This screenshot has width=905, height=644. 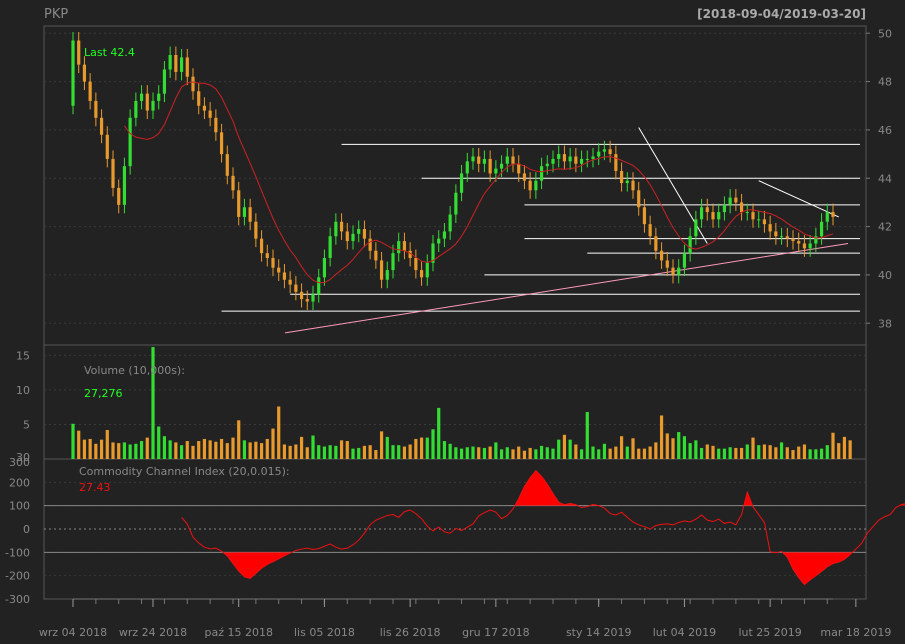 I want to click on price-tick-label: 42, so click(x=885, y=227).